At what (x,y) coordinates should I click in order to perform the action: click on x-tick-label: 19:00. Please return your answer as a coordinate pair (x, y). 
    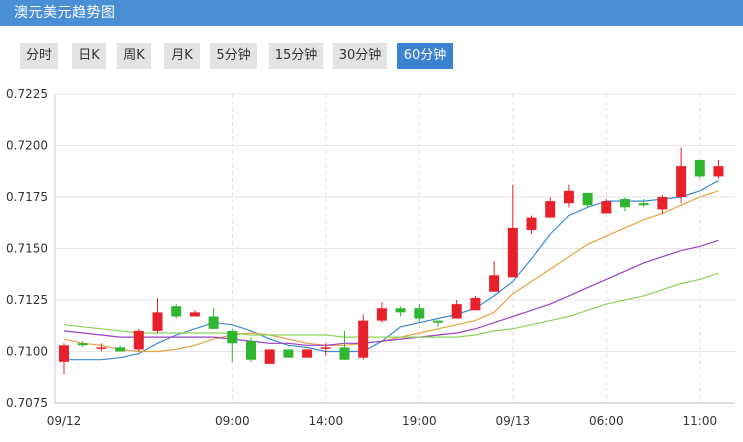
    Looking at the image, I should click on (419, 421).